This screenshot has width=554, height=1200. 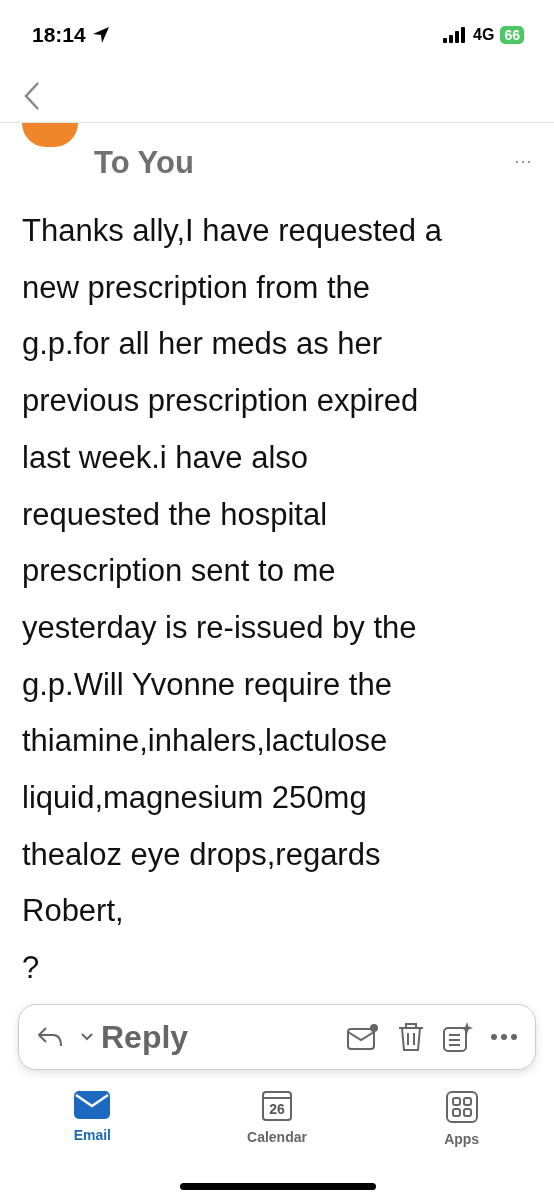 What do you see at coordinates (197, 287) in the screenshot?
I see `message-text-line: new prescription from the` at bounding box center [197, 287].